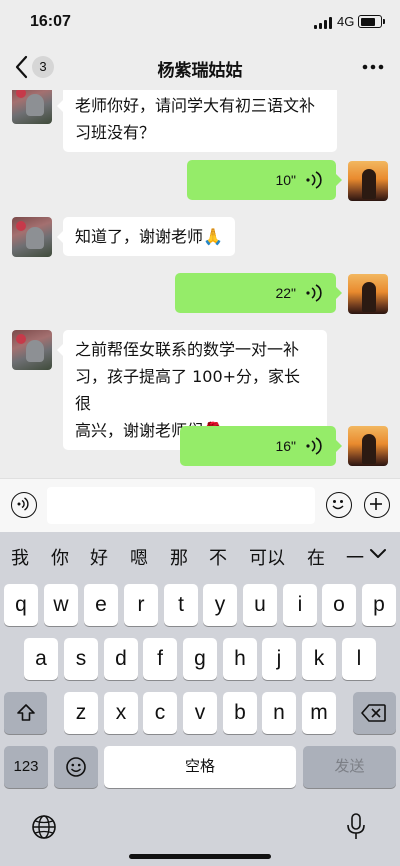 This screenshot has width=400, height=866. I want to click on voice-mode-icon, so click(23, 504).